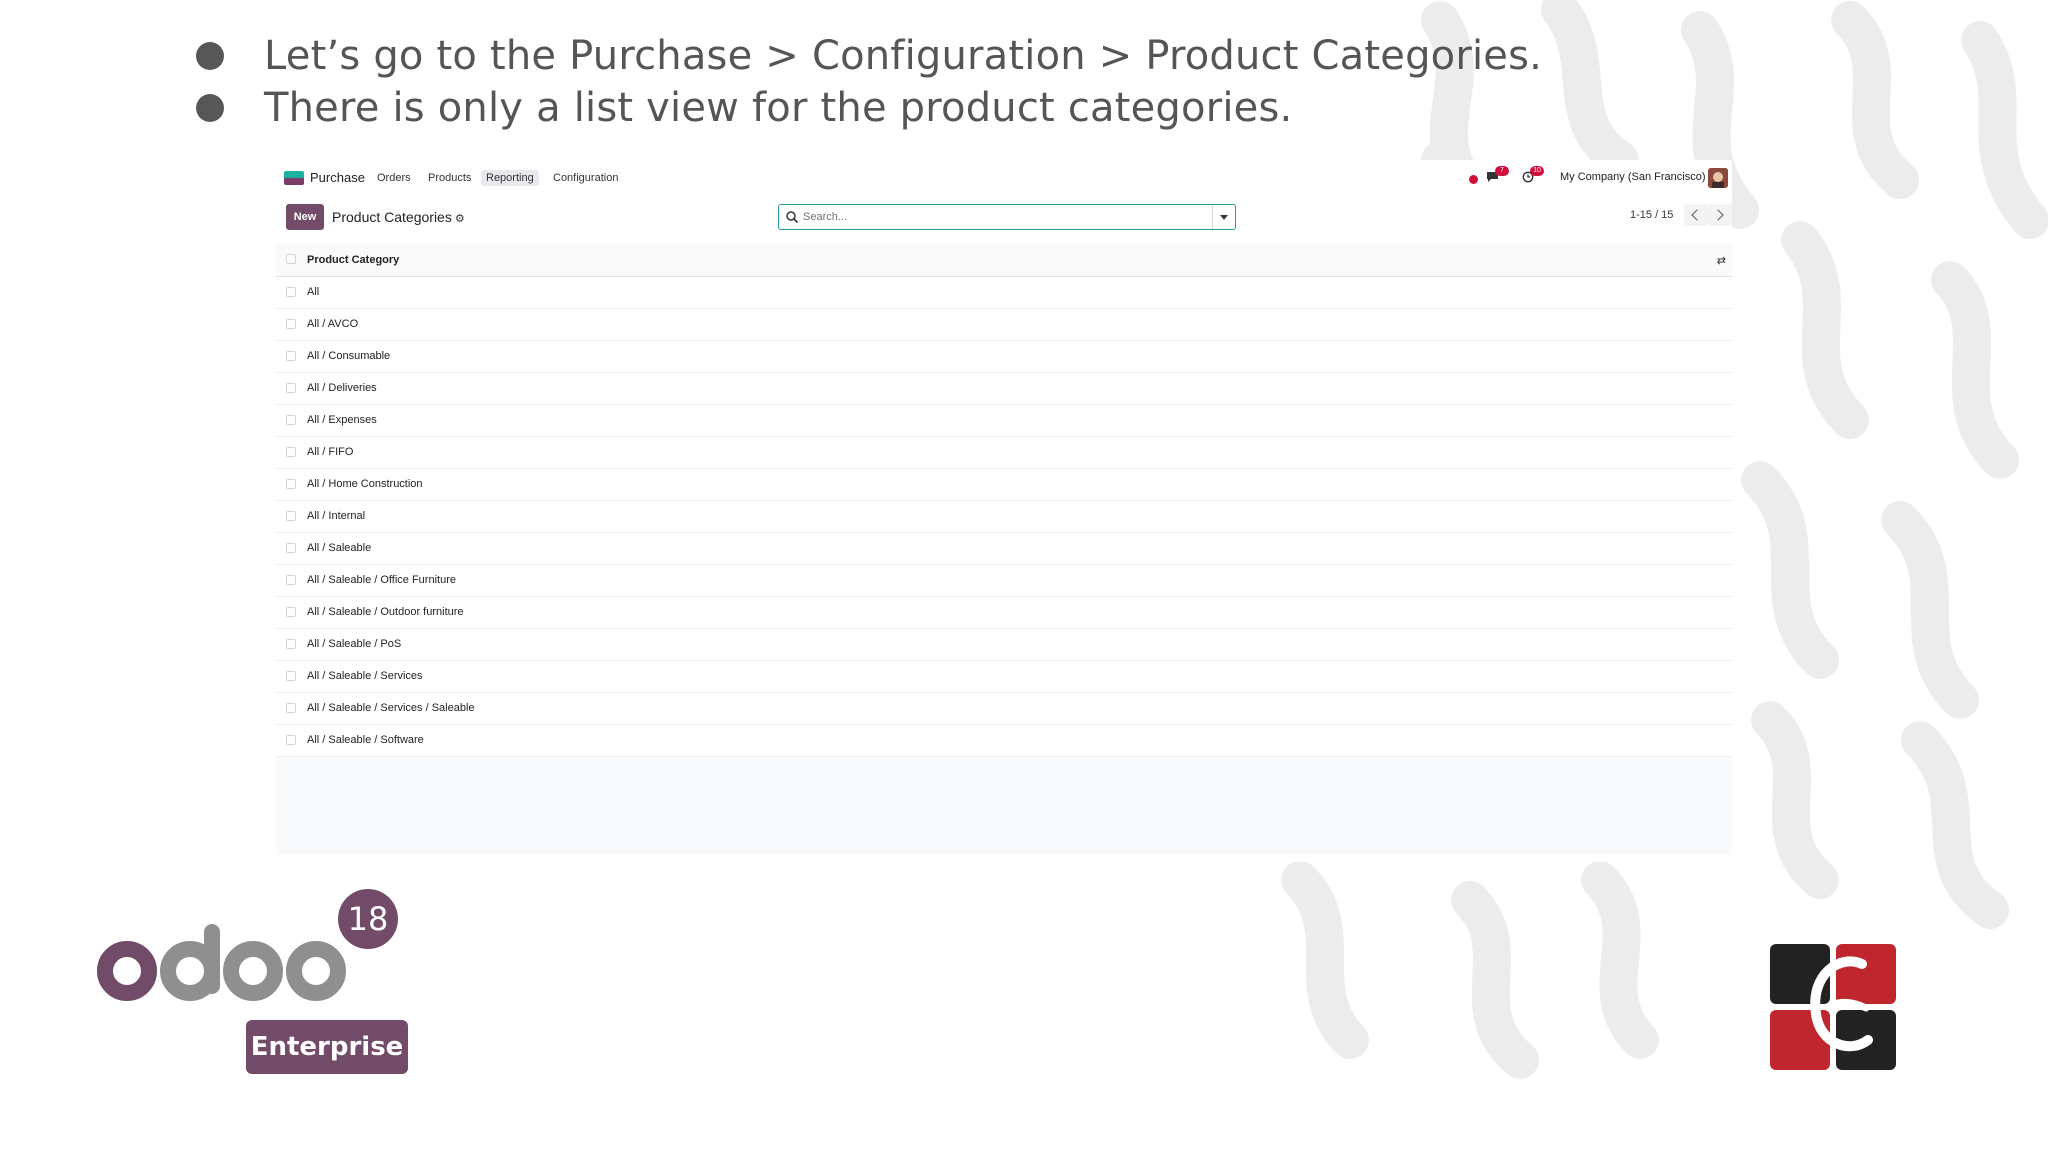 Image resolution: width=2048 pixels, height=1152 pixels. I want to click on search-icon, so click(792, 217).